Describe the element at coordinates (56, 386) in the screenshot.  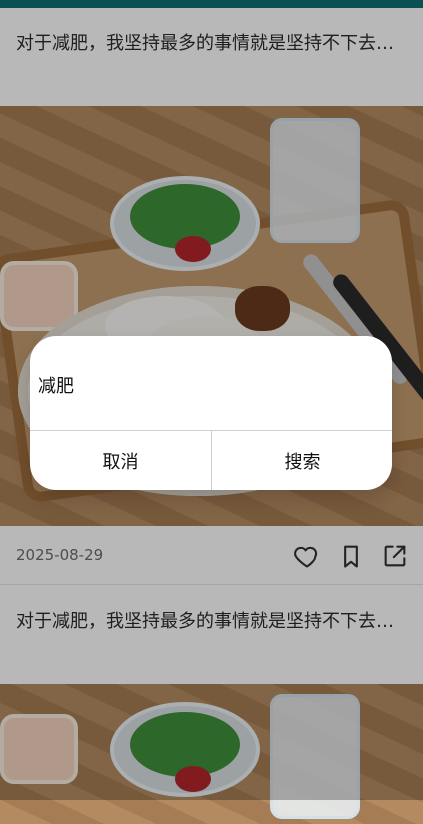
I see `dialog-query-text: 减肥` at that location.